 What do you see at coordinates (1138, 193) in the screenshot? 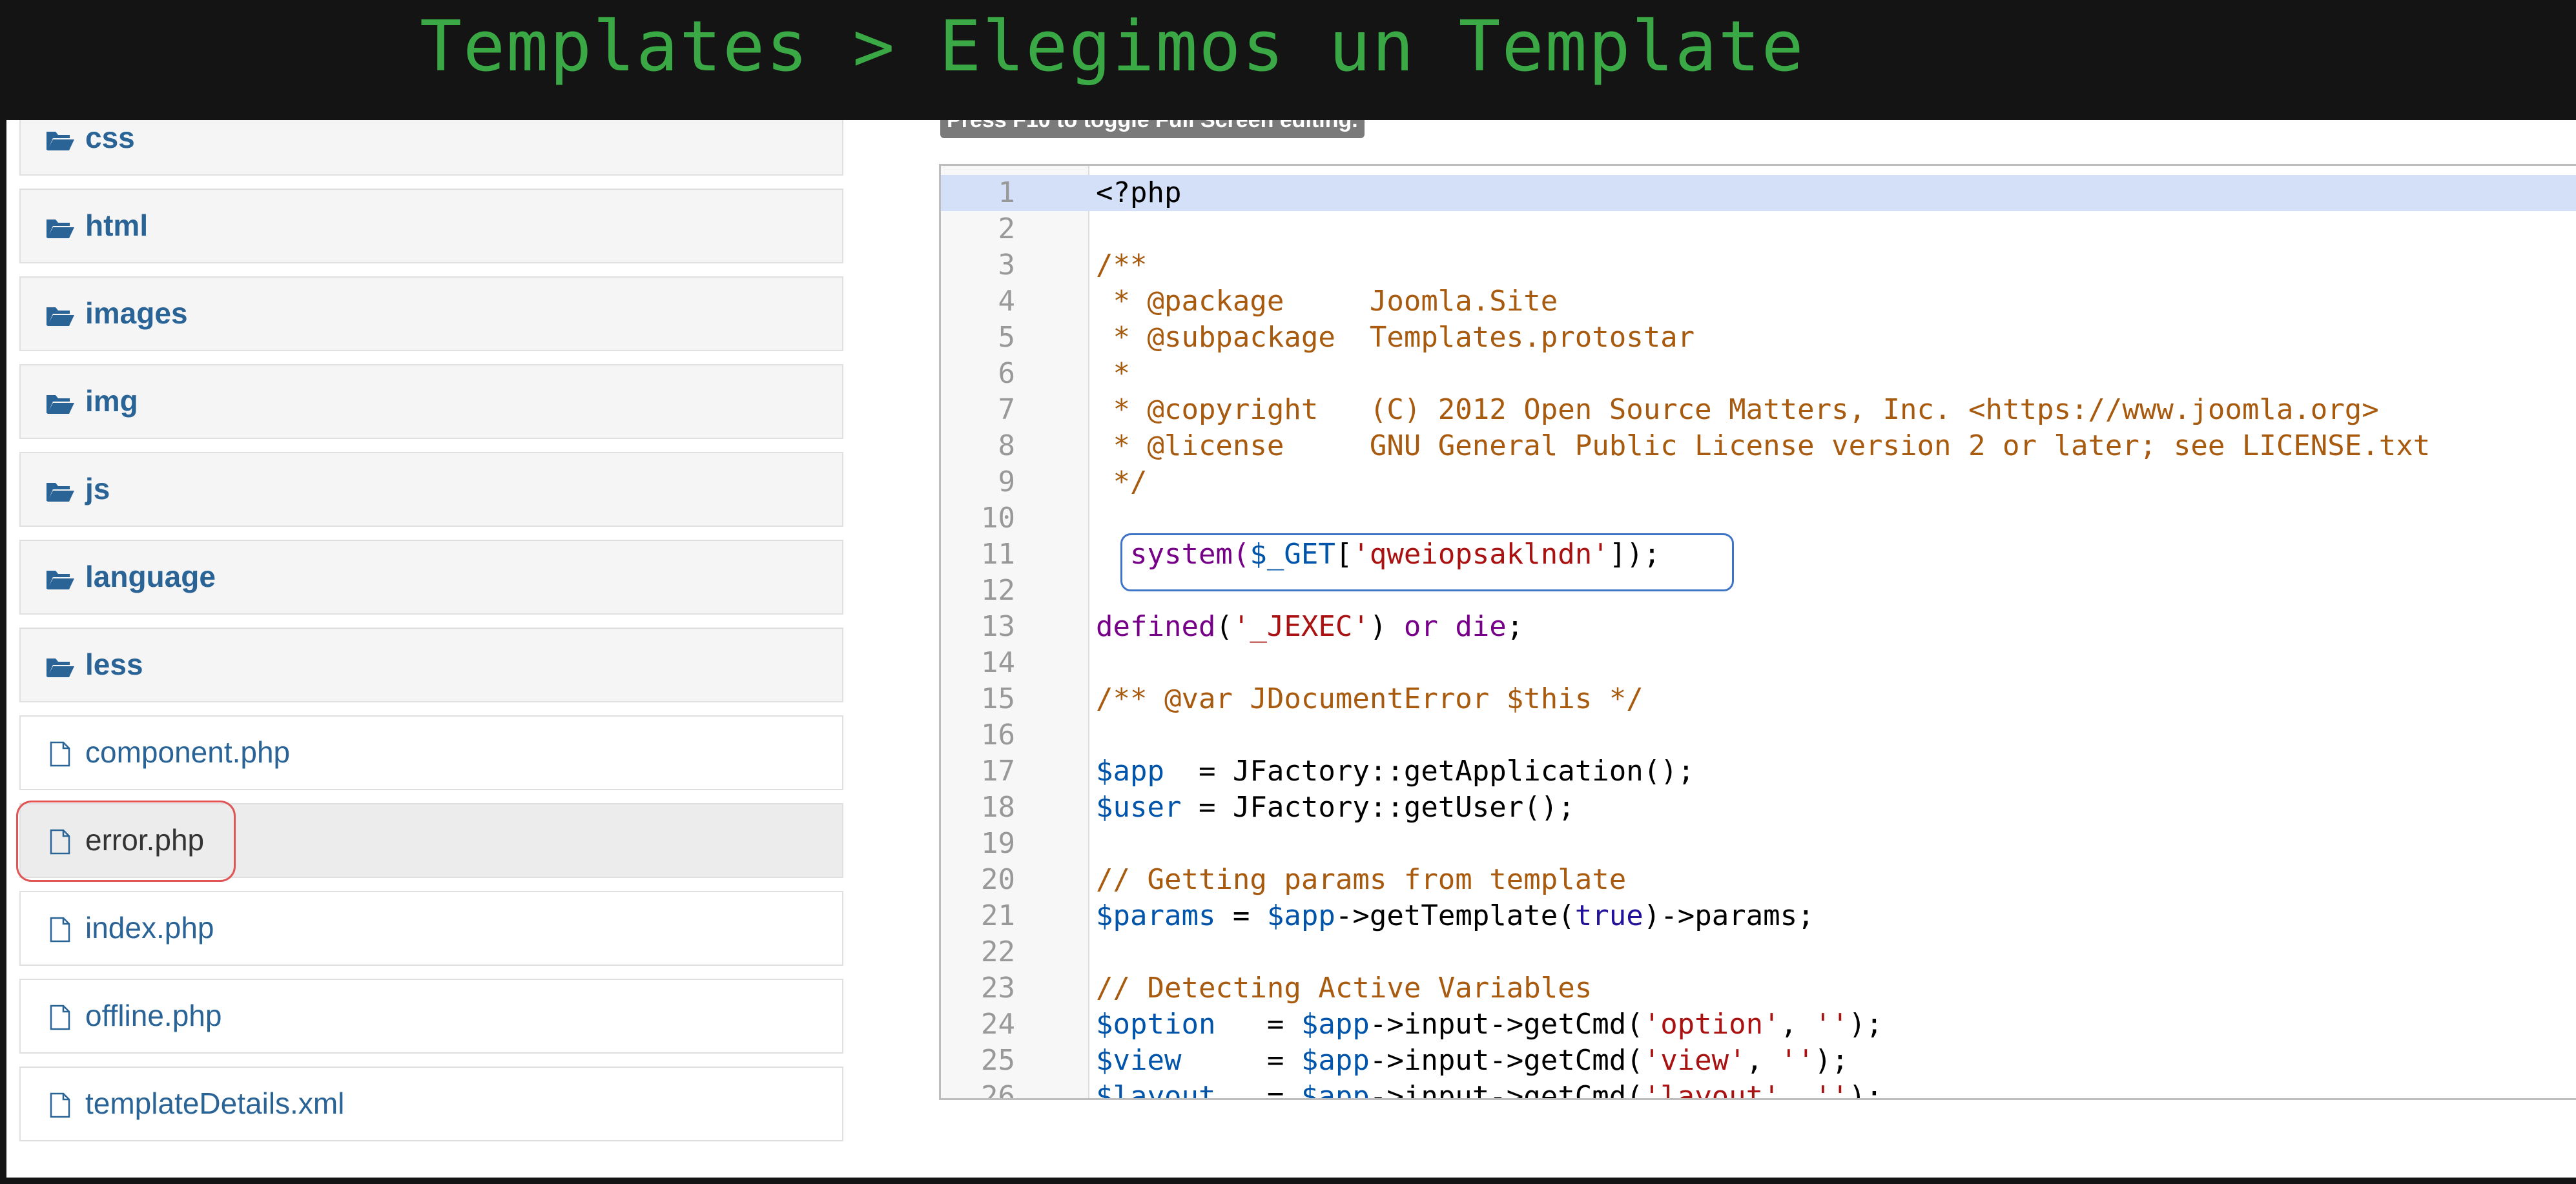
I see `code-text: <?php` at bounding box center [1138, 193].